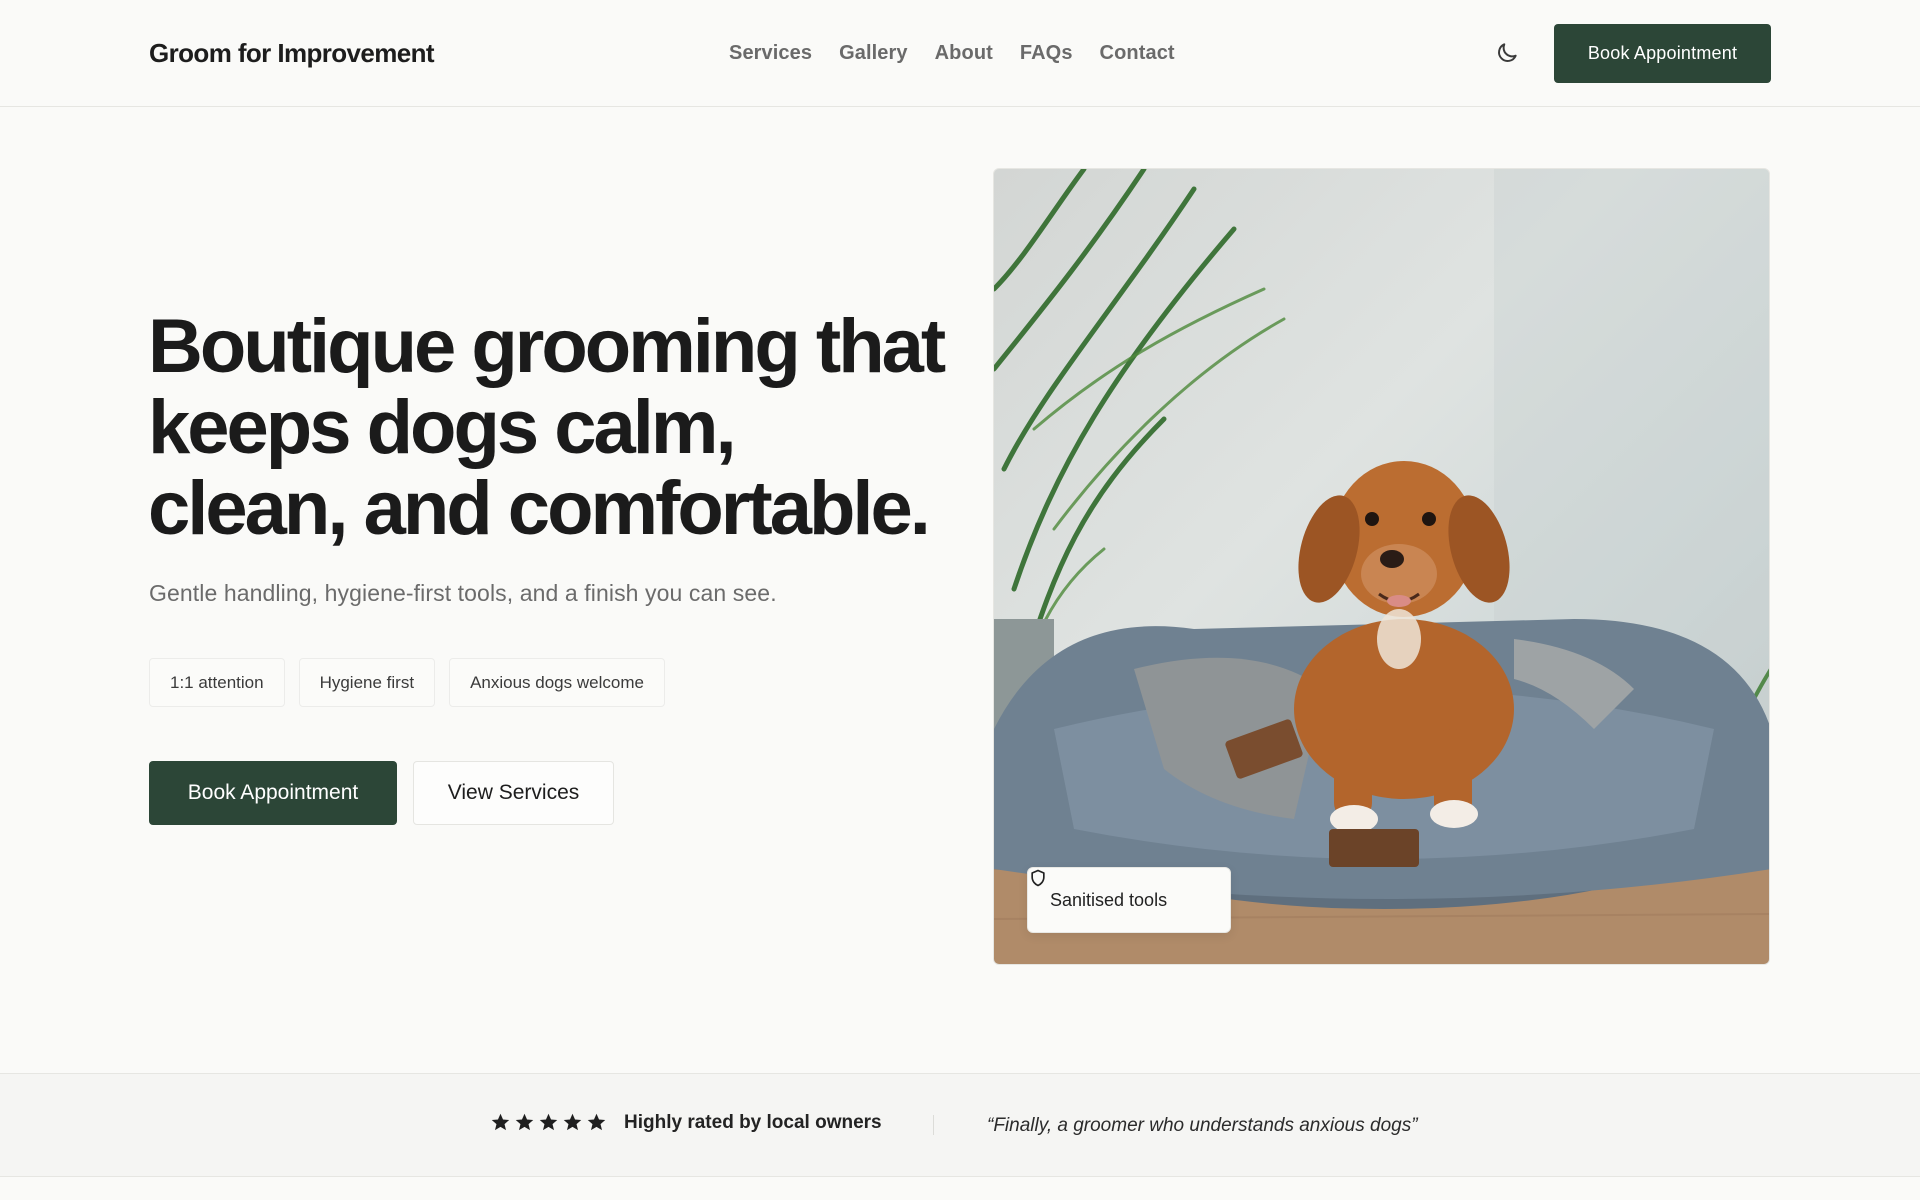 The width and height of the screenshot is (1920, 1200). I want to click on rating-stars, so click(548, 1122).